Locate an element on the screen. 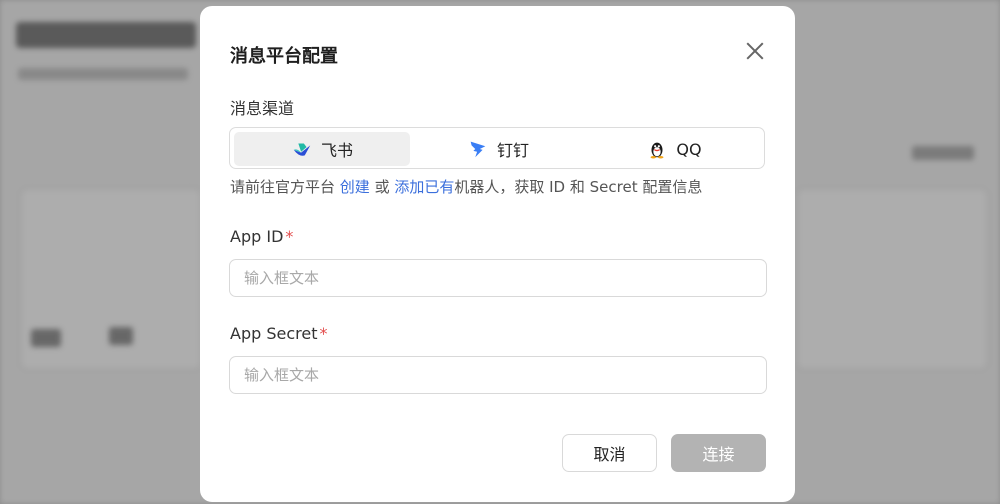 This screenshot has height=504, width=1000. setup-hint: 请前往官方平台 创建 或 添加已有机器人，获取 ID 和 Secret 配置信息 is located at coordinates (466, 186).